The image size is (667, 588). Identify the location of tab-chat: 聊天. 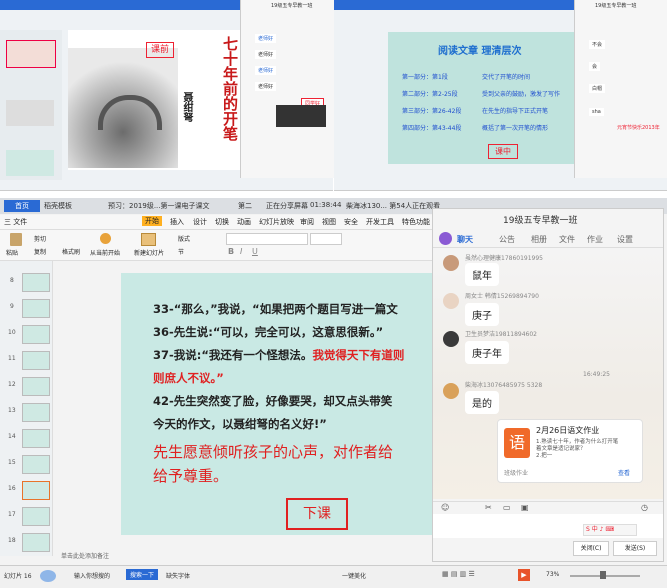
(465, 239).